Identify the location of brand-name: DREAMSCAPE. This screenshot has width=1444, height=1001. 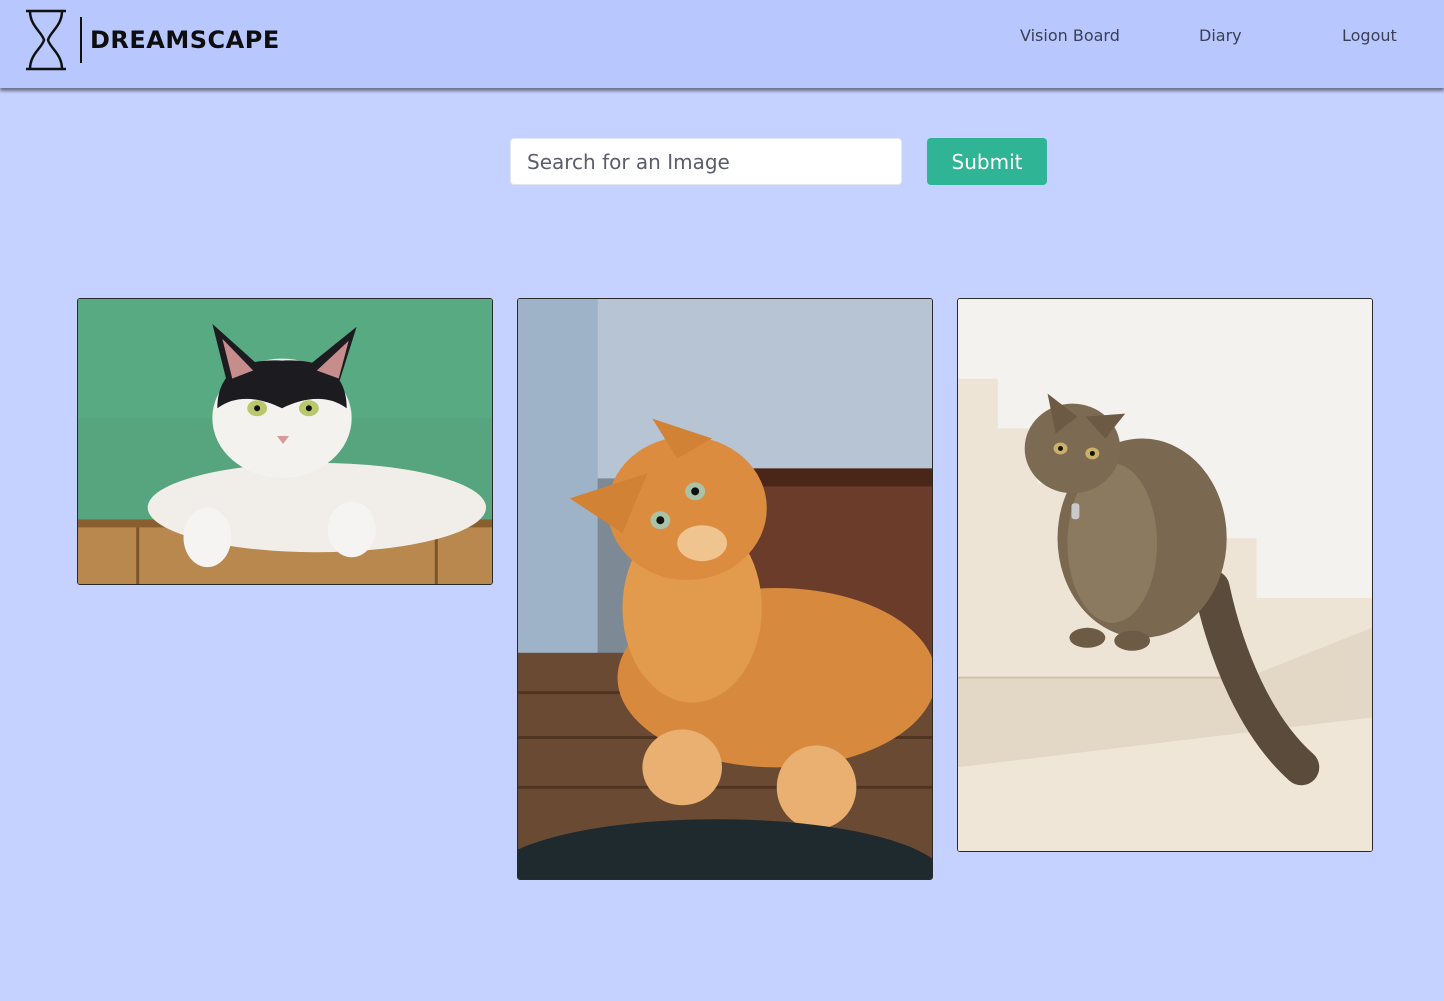
(185, 40).